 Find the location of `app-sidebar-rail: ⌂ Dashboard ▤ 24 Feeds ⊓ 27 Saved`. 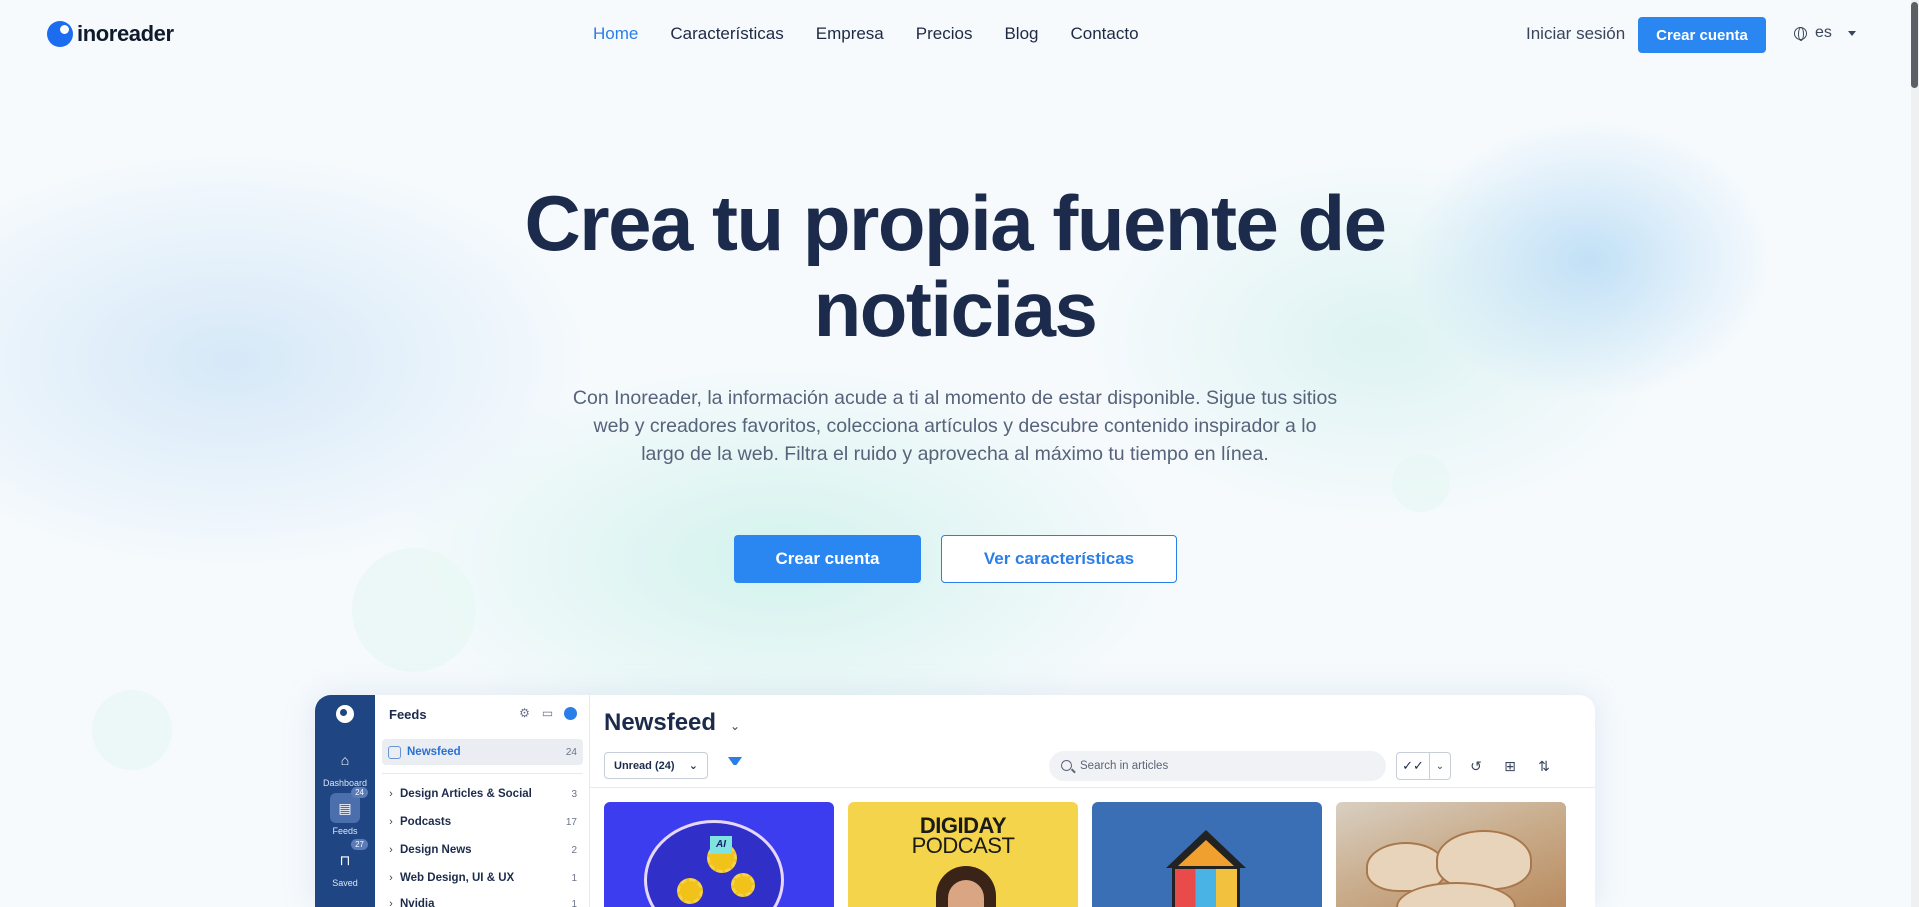

app-sidebar-rail: ⌂ Dashboard ▤ 24 Feeds ⊓ 27 Saved is located at coordinates (345, 801).